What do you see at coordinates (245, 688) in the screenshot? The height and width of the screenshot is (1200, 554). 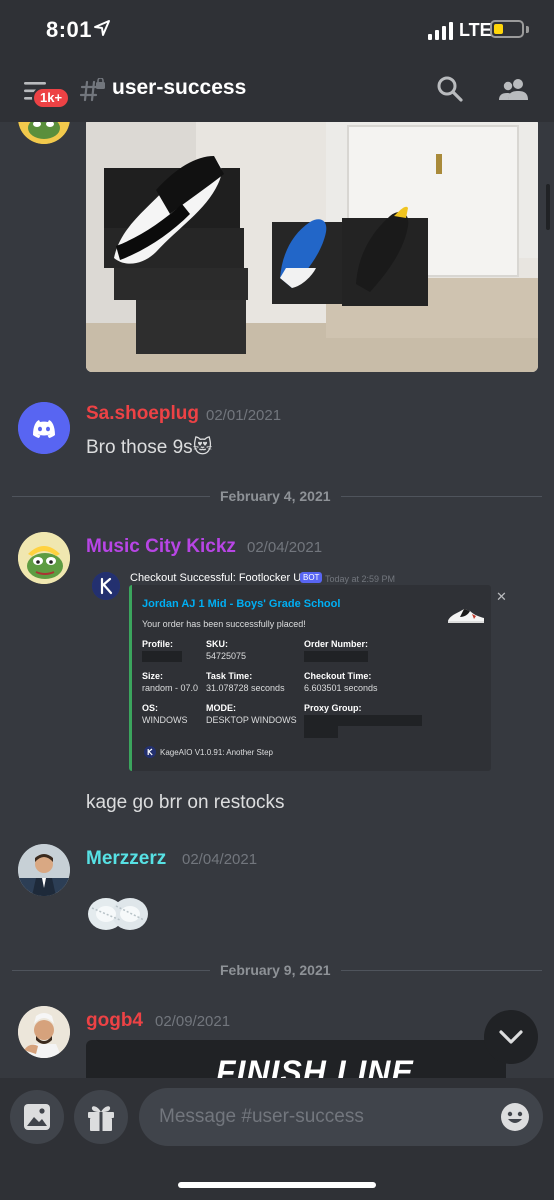 I see `field-value: 31.078728 seconds` at bounding box center [245, 688].